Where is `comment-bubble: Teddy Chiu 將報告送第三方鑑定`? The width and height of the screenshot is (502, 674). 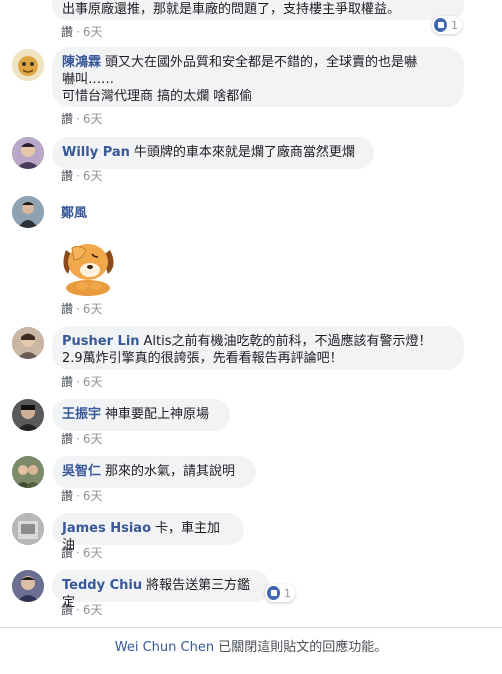 comment-bubble: Teddy Chiu 將報告送第三方鑑定 is located at coordinates (161, 590).